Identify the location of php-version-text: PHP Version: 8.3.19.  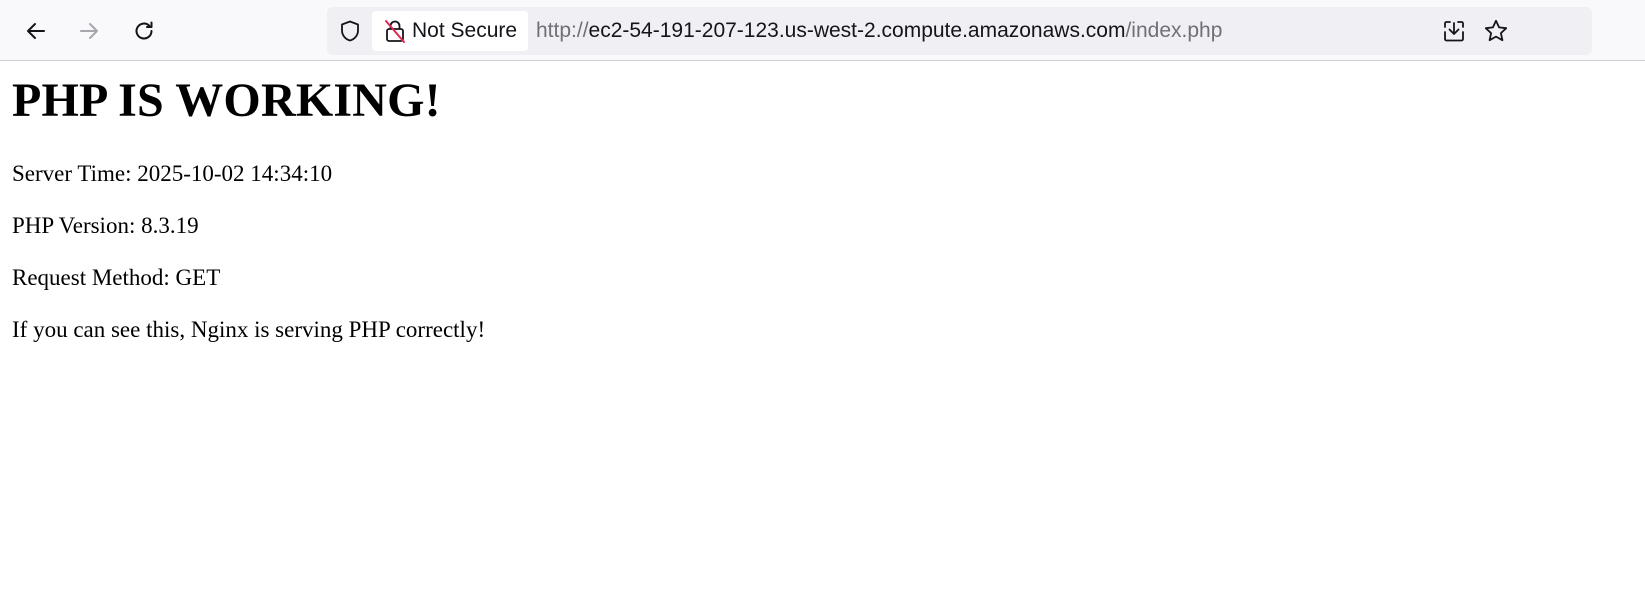
(105, 225).